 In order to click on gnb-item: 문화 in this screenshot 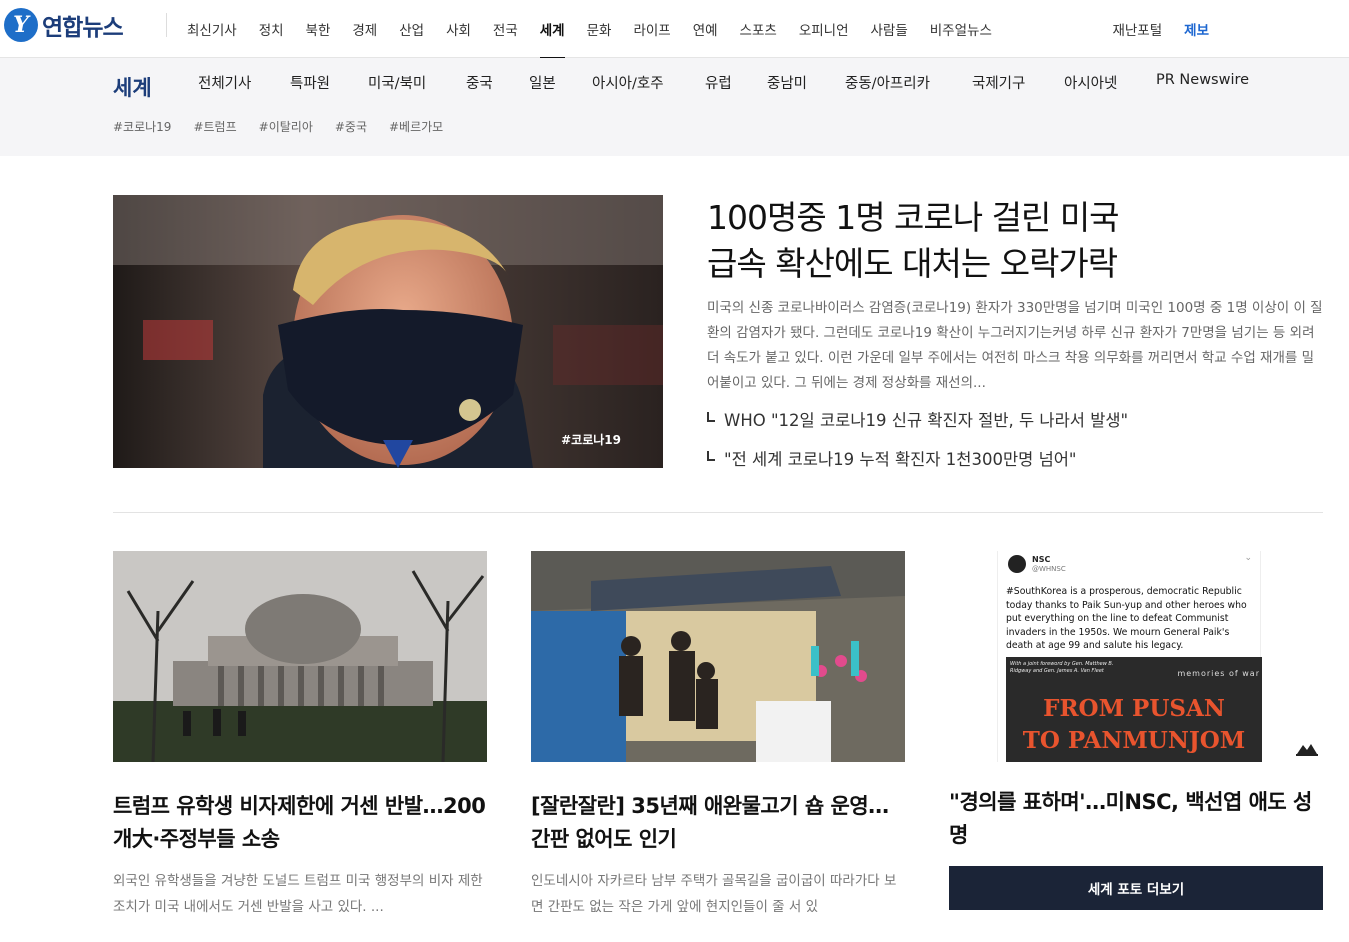, I will do `click(599, 29)`.